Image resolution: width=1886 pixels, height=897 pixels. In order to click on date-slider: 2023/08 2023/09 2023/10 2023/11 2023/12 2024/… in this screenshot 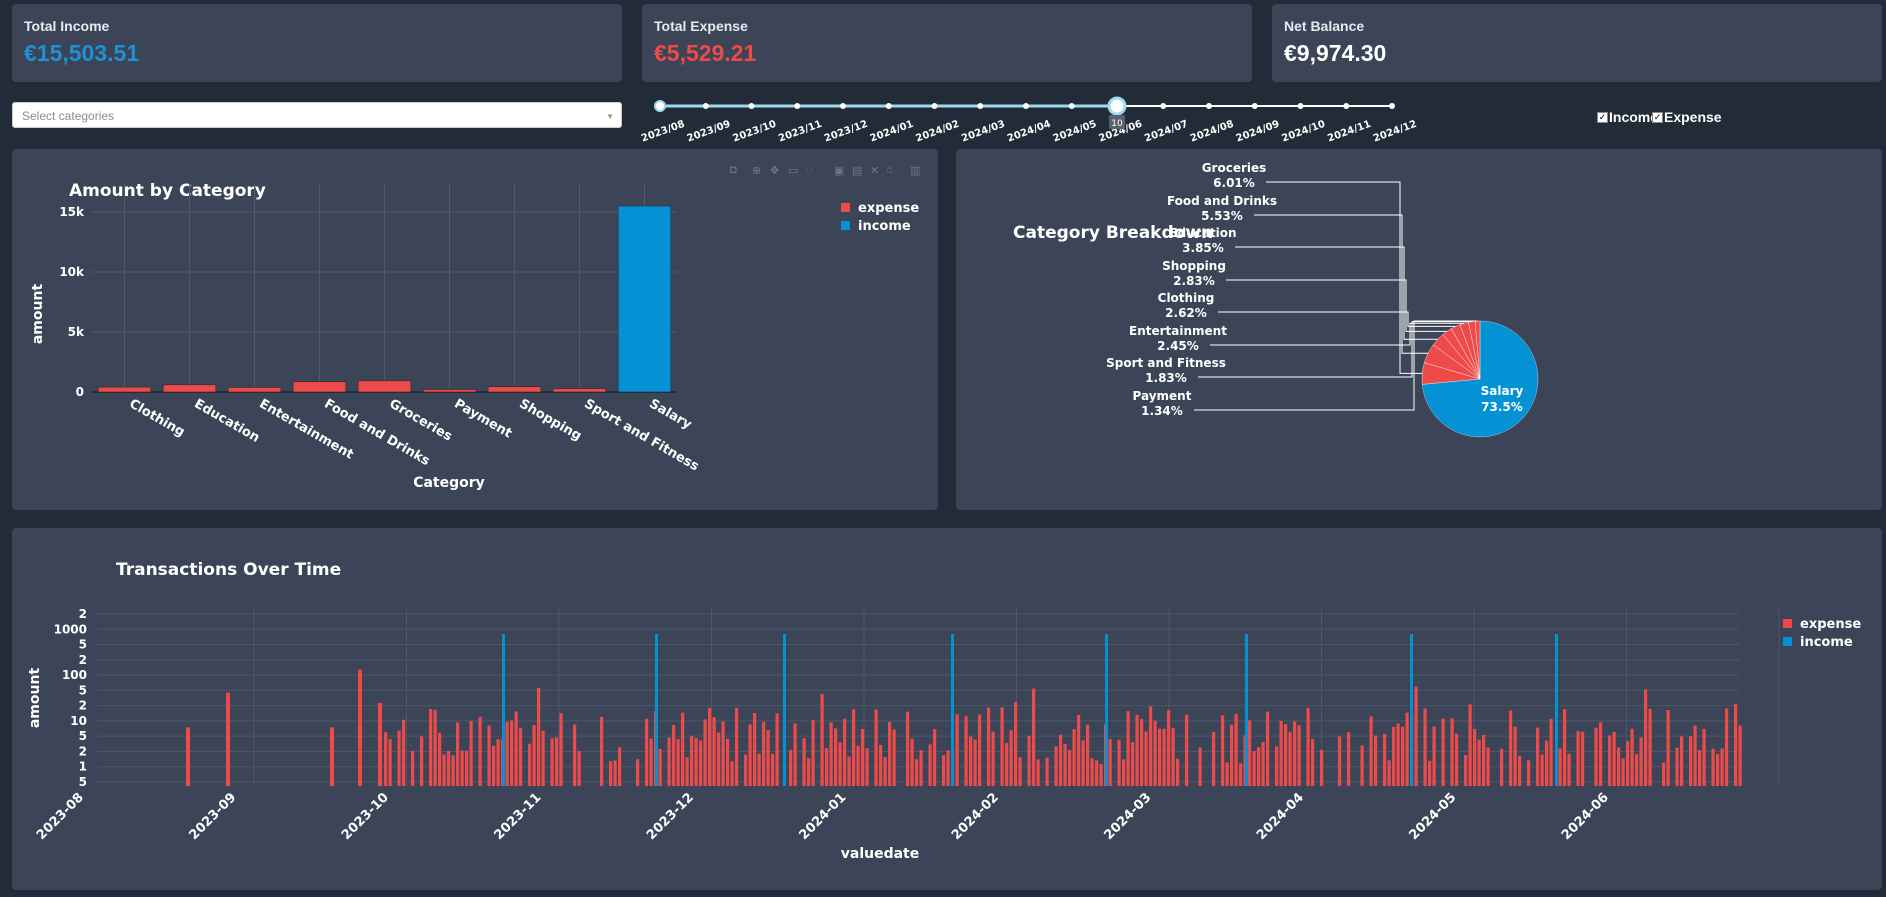, I will do `click(1030, 122)`.